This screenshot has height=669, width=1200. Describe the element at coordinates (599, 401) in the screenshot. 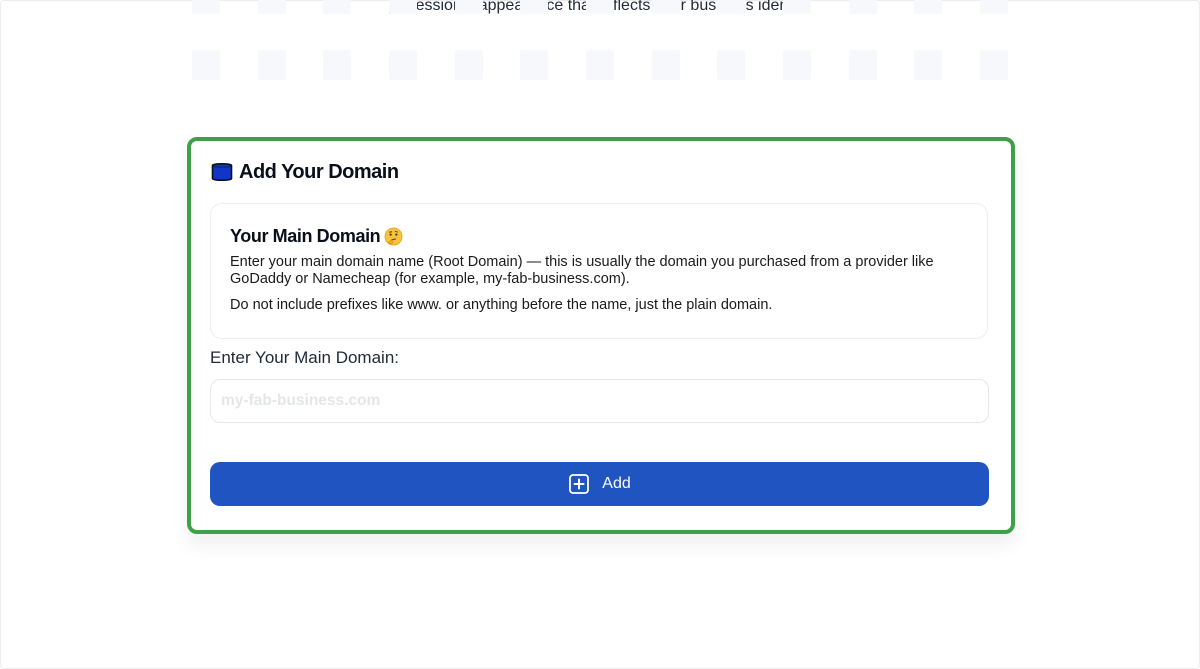

I see `domain-input` at that location.